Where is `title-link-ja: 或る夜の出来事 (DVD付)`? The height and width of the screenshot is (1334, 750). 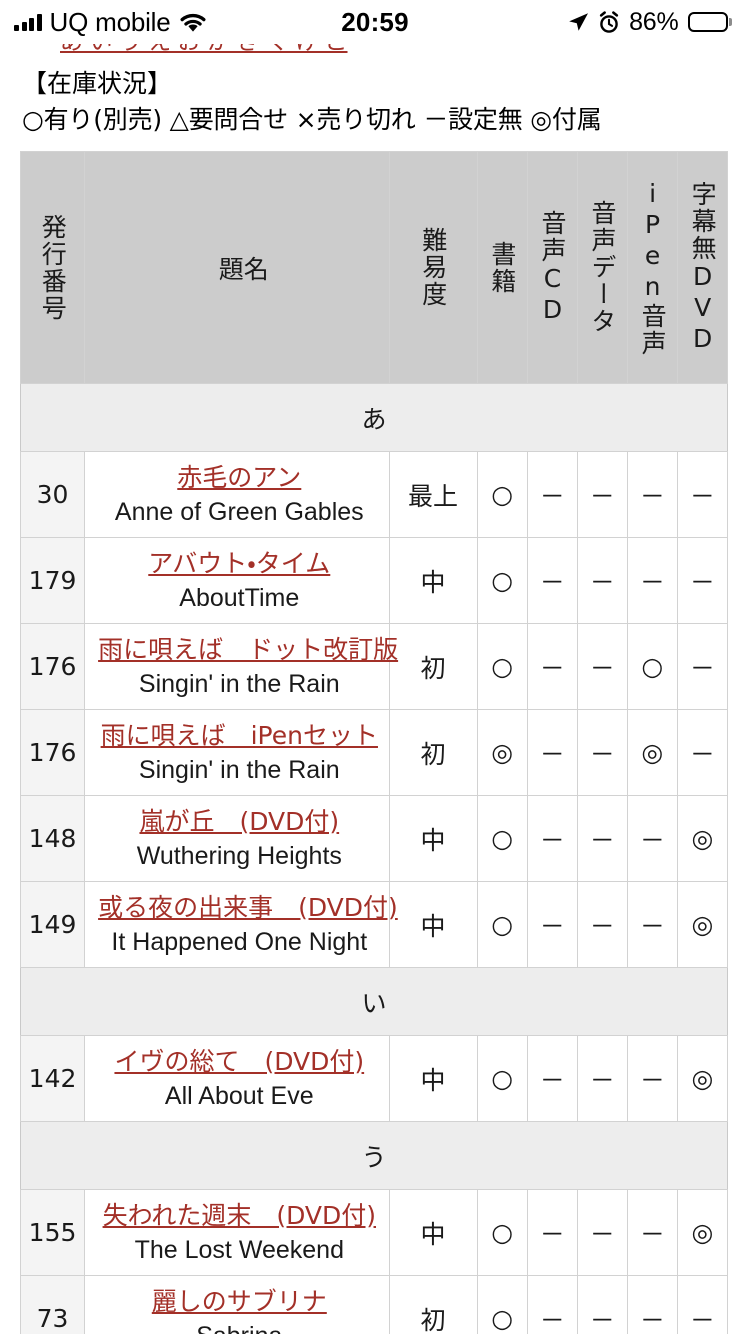
title-link-ja: 或る夜の出来事 (DVD付) is located at coordinates (248, 908).